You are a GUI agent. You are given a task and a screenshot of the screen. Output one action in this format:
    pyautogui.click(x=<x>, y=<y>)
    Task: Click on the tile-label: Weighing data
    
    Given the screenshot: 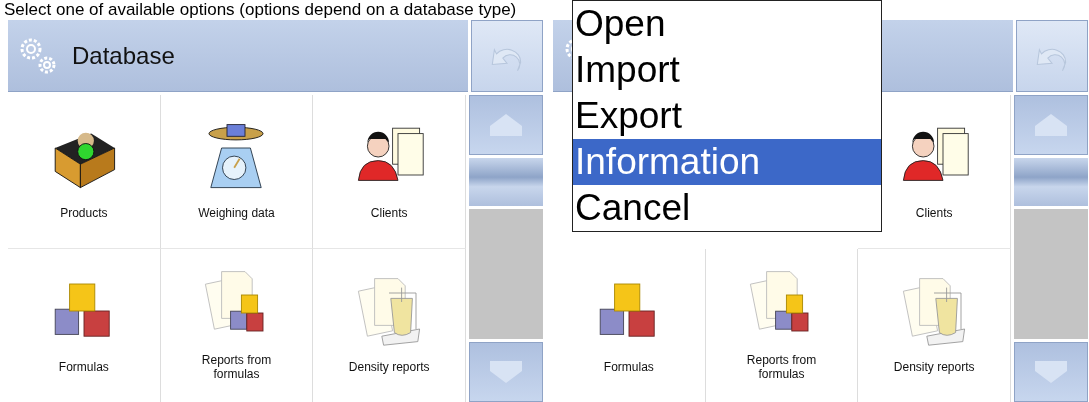 What is the action you would take?
    pyautogui.click(x=236, y=214)
    